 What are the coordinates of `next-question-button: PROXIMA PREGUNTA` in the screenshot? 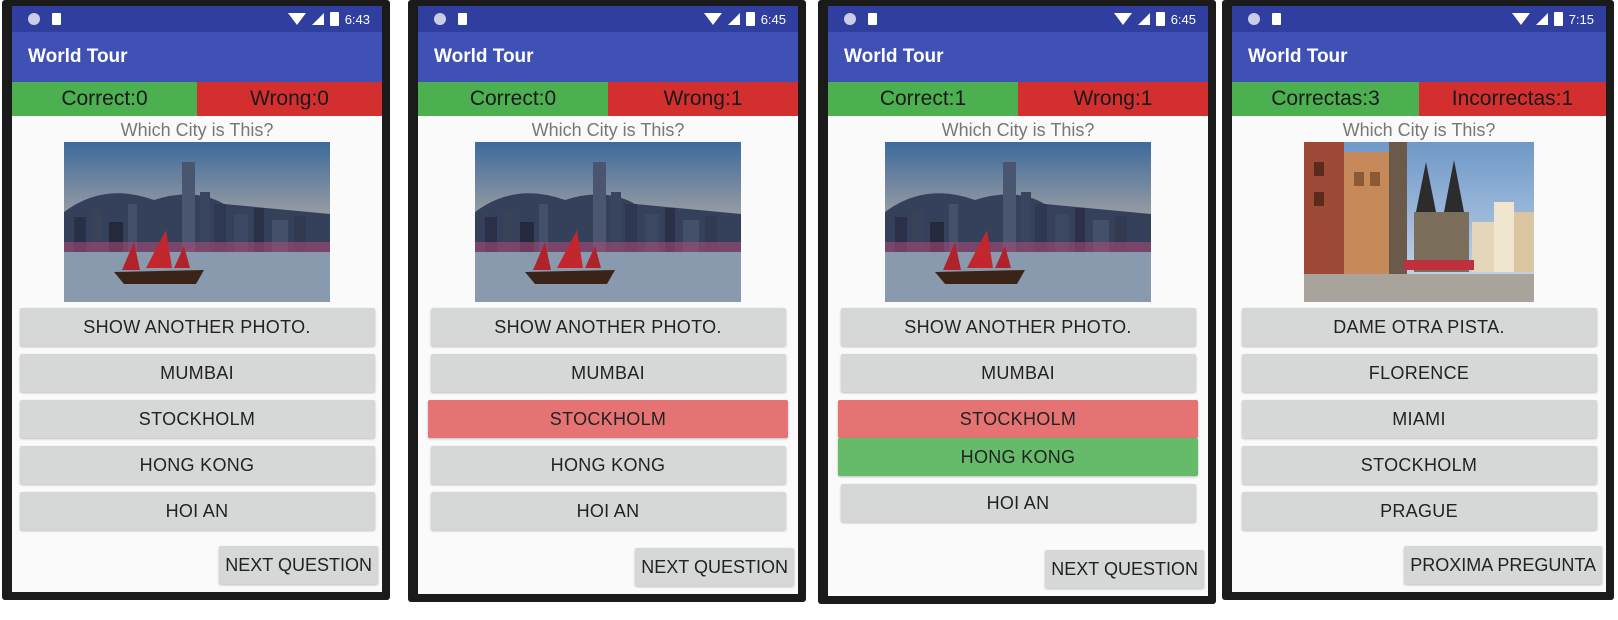 It's located at (1503, 565).